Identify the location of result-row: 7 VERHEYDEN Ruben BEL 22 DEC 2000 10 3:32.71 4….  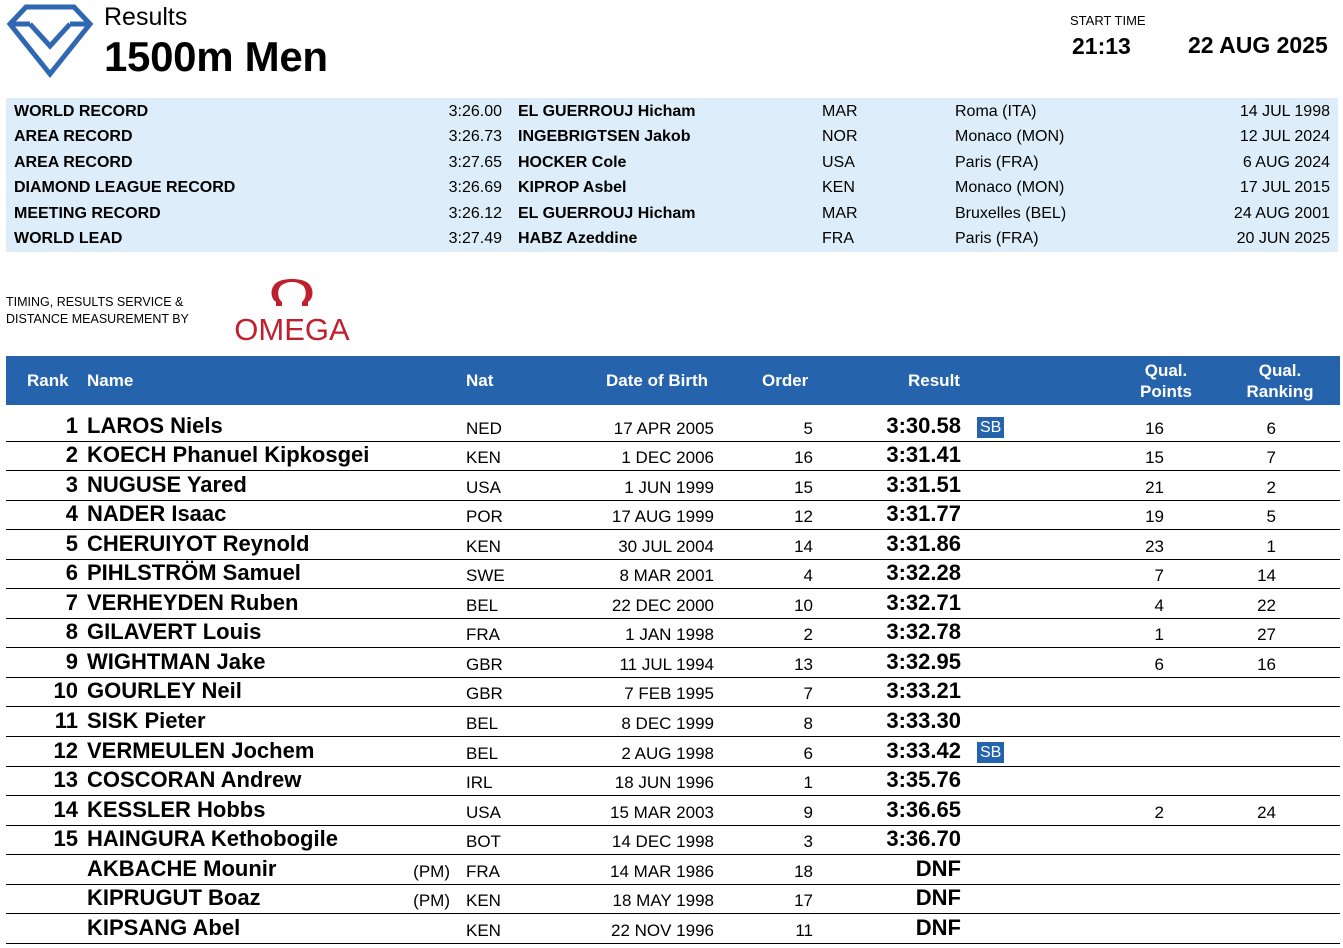
(673, 604).